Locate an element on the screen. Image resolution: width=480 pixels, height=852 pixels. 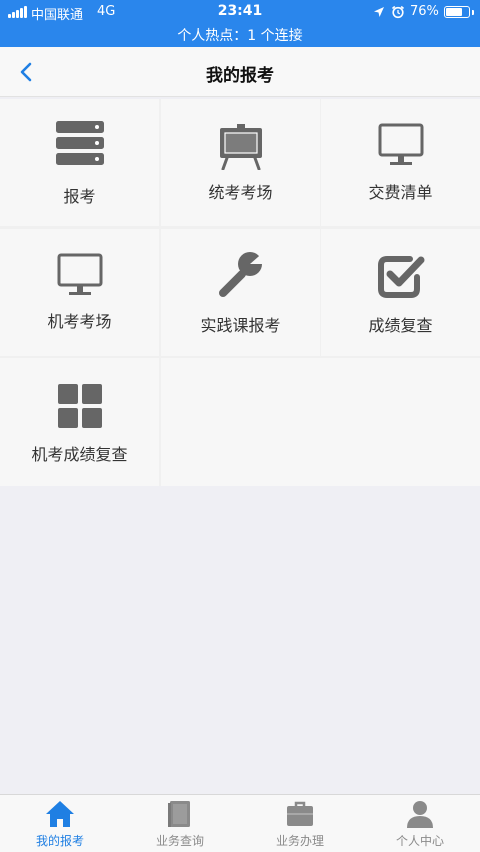
home-icon is located at coordinates (60, 814).